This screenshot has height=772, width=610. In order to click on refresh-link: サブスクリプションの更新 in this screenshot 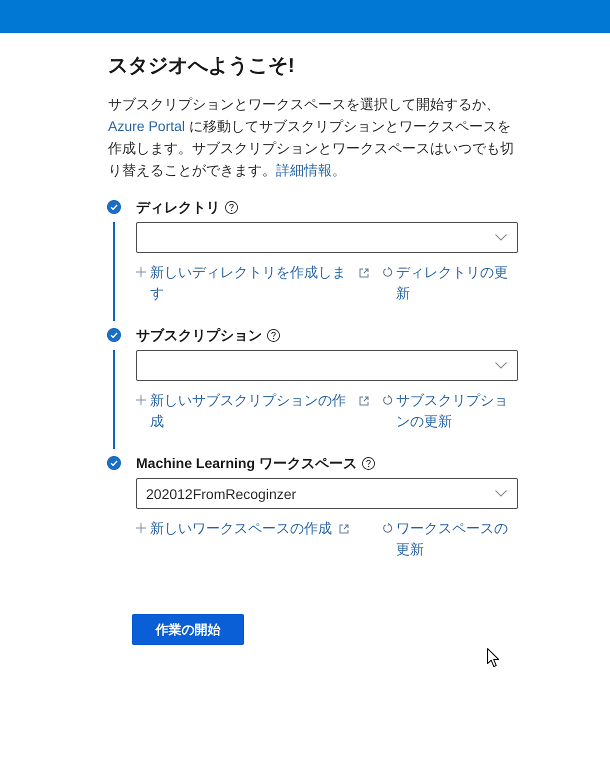, I will do `click(450, 411)`.